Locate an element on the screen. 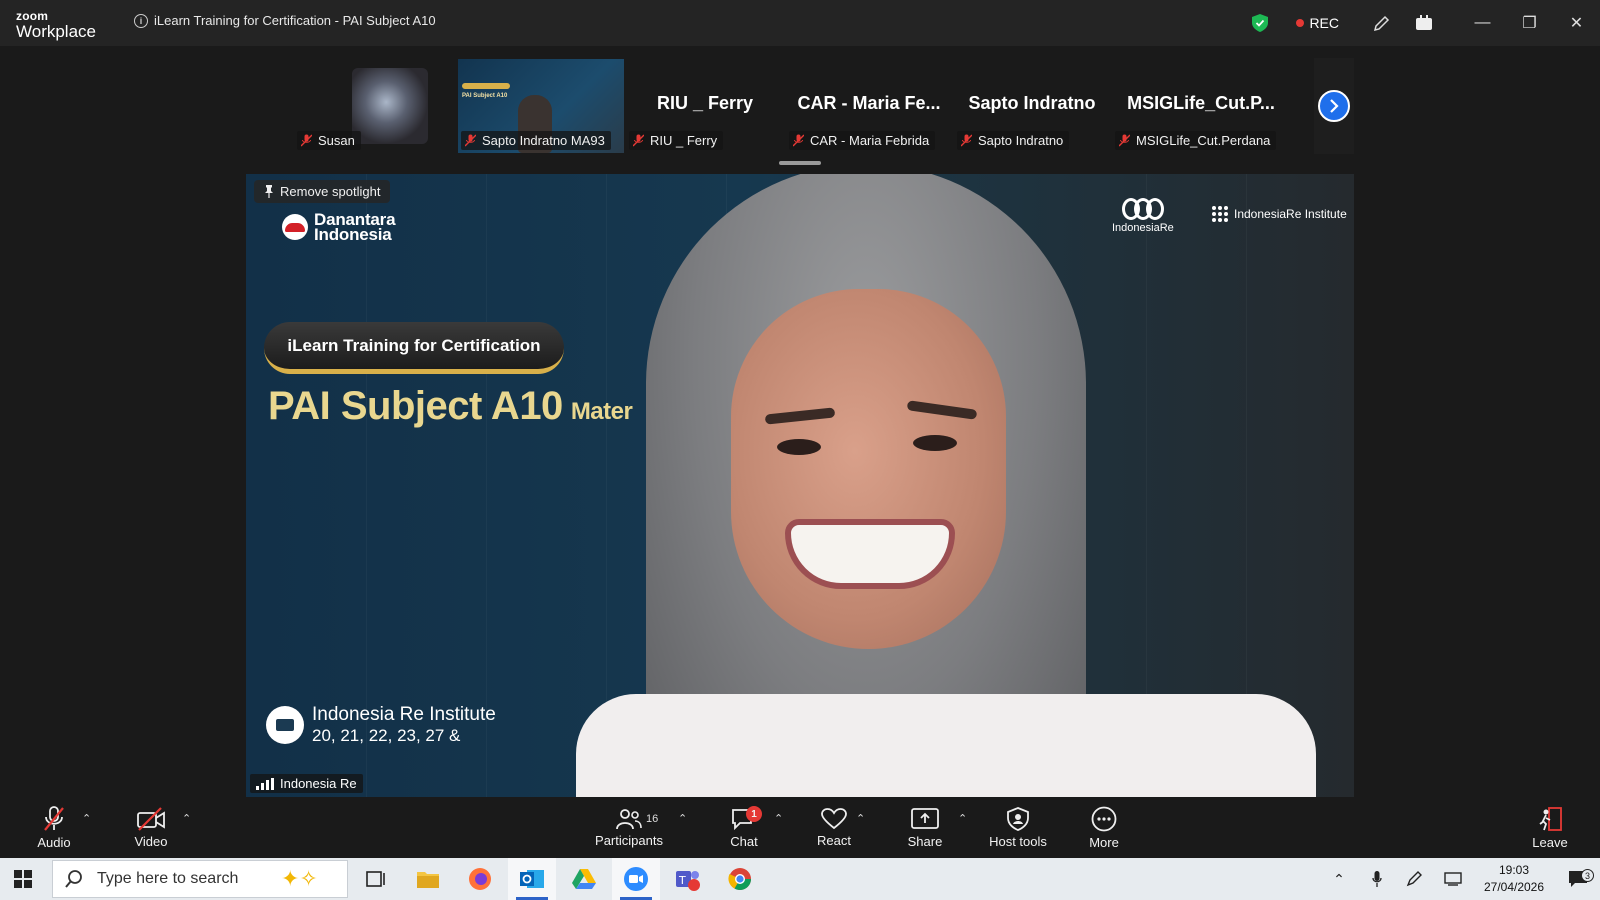 Image resolution: width=1600 pixels, height=900 pixels. task-view-icon is located at coordinates (376, 879).